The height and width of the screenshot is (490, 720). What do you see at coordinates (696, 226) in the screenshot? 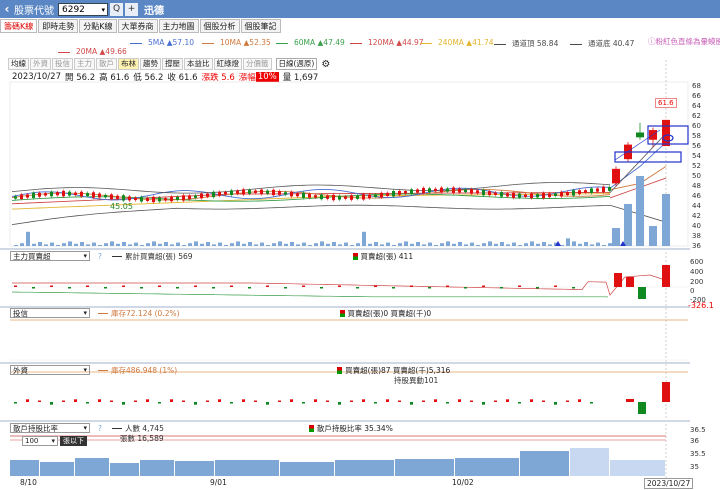
I see `price-tick: 40` at bounding box center [696, 226].